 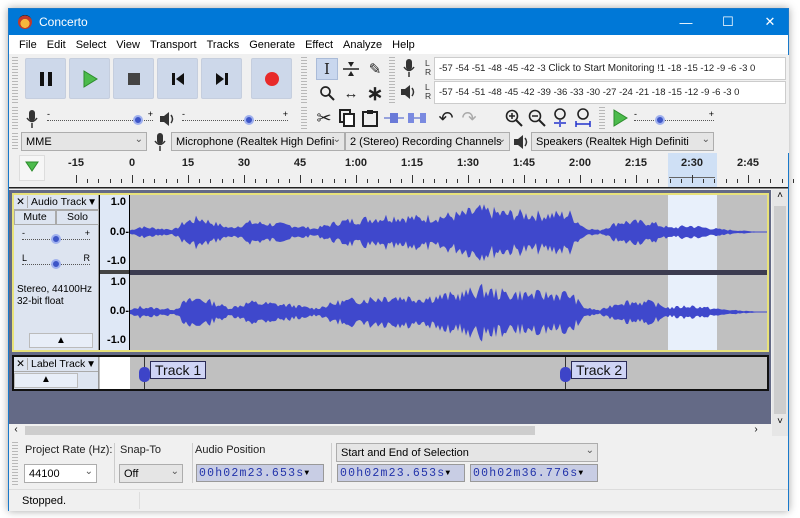 I want to click on audio-position-field: 00h02m23.653s ▼, so click(x=260, y=473).